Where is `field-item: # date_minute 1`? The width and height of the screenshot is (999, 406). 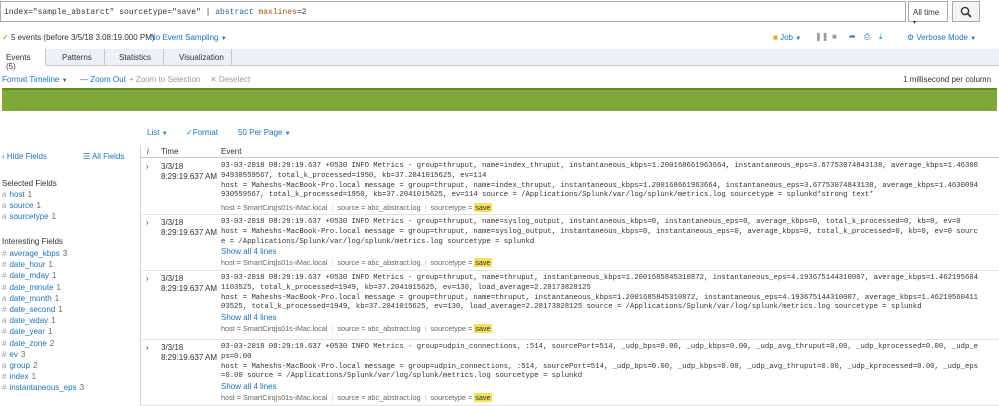
field-item: # date_minute 1 is located at coordinates (31, 287).